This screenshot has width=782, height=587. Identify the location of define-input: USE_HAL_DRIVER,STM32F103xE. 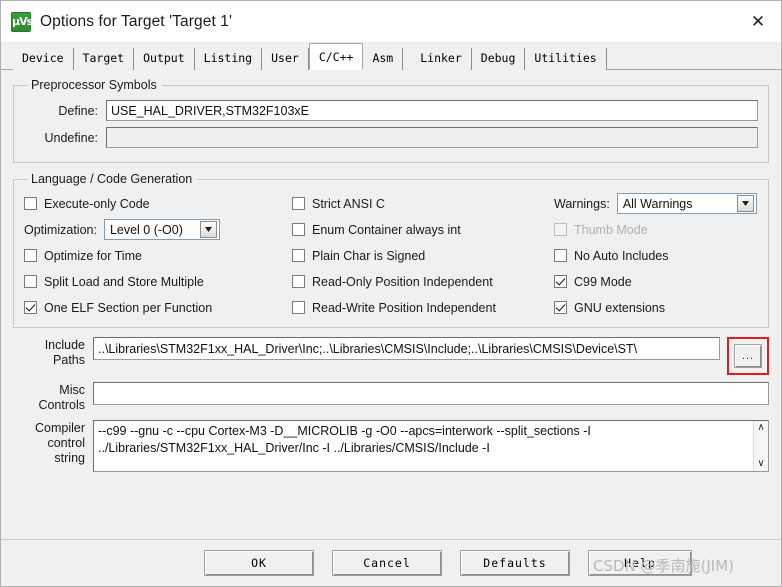
(432, 110).